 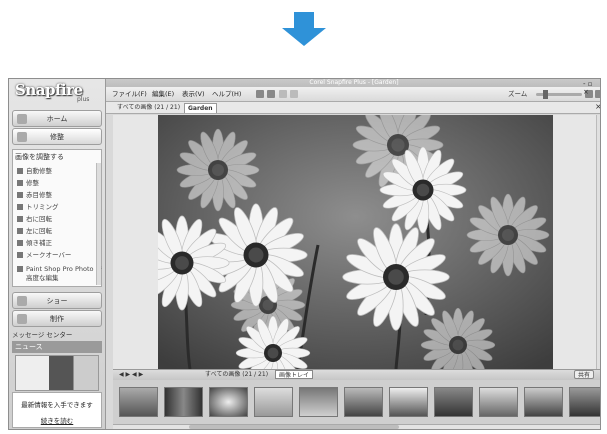 I want to click on tab-all-images: すべての画像 (21 / 21), so click(x=148, y=108).